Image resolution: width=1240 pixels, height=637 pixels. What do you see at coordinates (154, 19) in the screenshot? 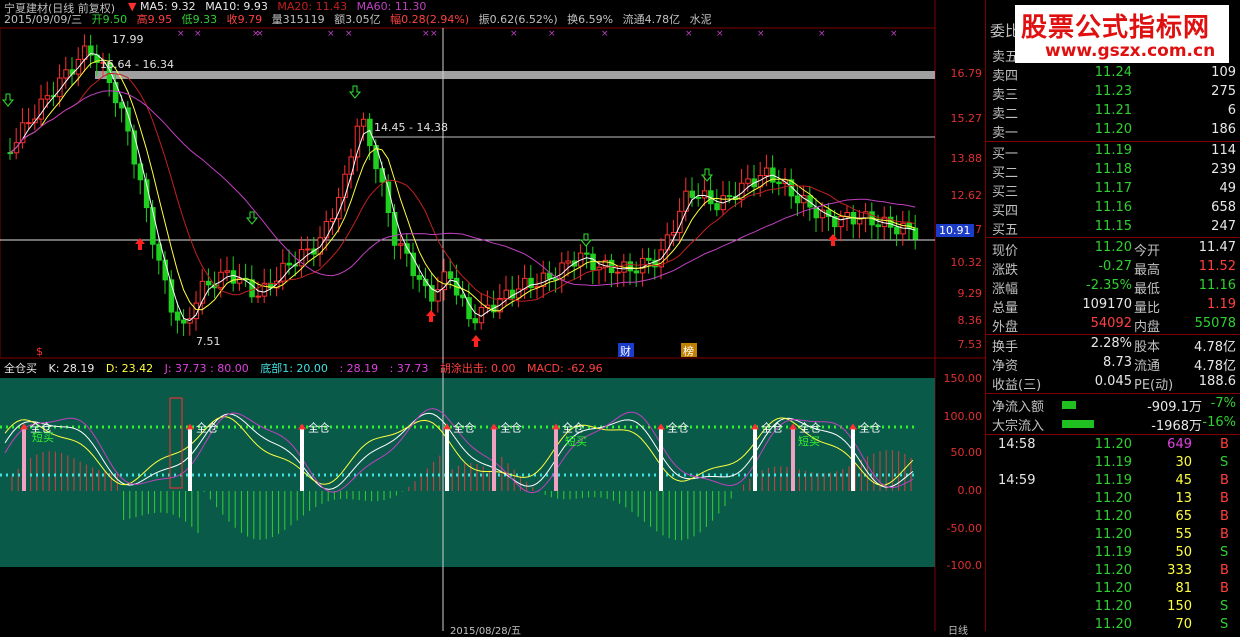
I see `high-label: 高9.95` at bounding box center [154, 19].